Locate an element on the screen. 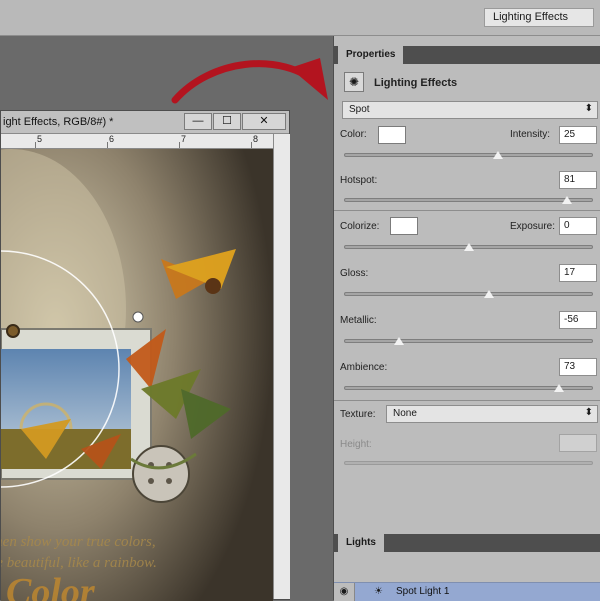 The image size is (600, 601). exposure-field: 0 is located at coordinates (578, 226).